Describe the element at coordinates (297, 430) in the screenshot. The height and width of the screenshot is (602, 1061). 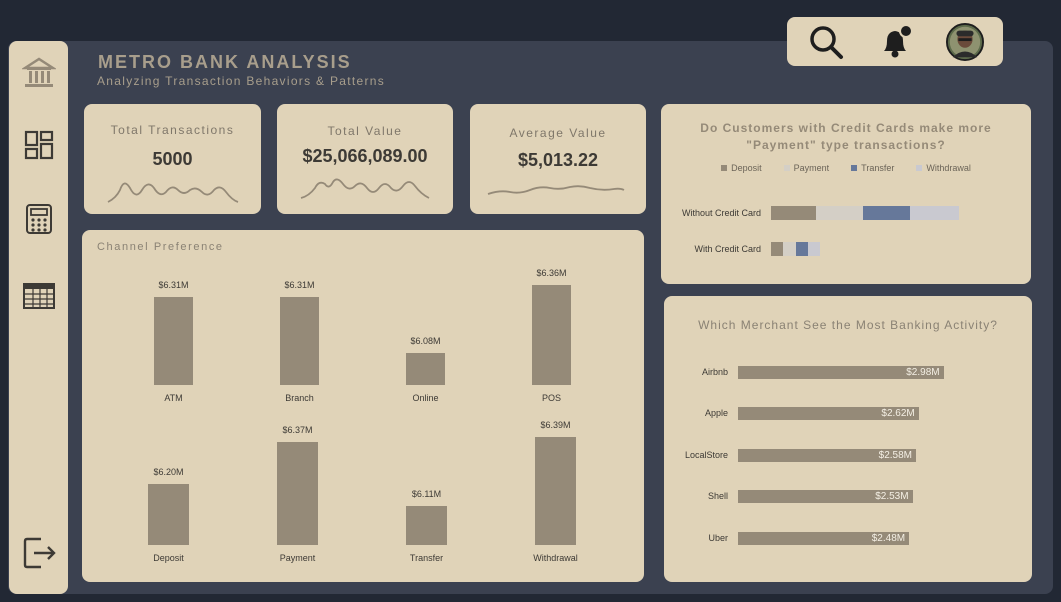
I see `bar-value-label: $6.37M` at that location.